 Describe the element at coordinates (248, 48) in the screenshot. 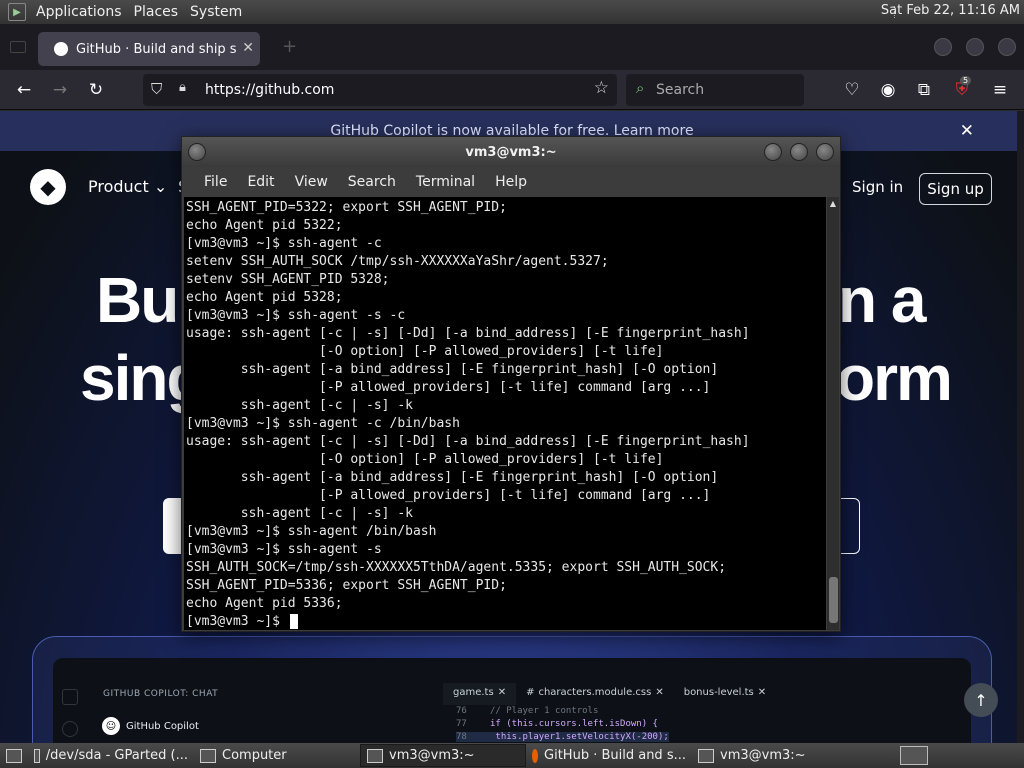

I see `close-tab-icon: ✕` at that location.